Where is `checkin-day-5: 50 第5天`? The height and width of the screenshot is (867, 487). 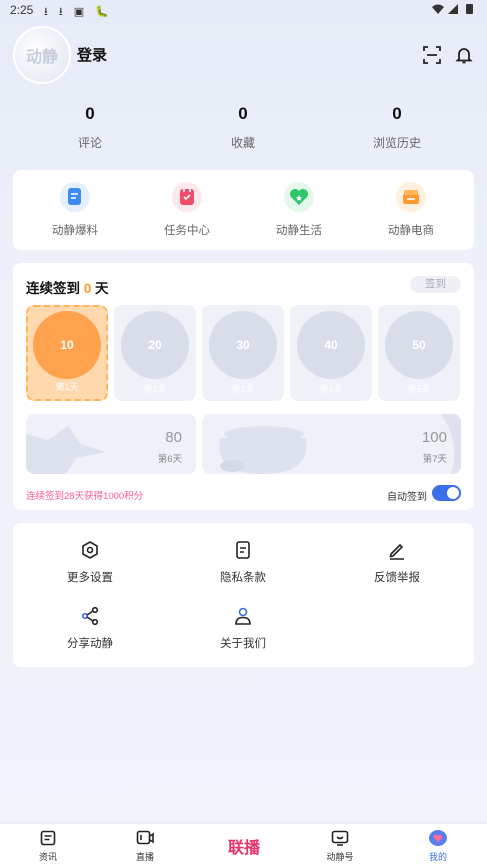 checkin-day-5: 50 第5天 is located at coordinates (419, 353).